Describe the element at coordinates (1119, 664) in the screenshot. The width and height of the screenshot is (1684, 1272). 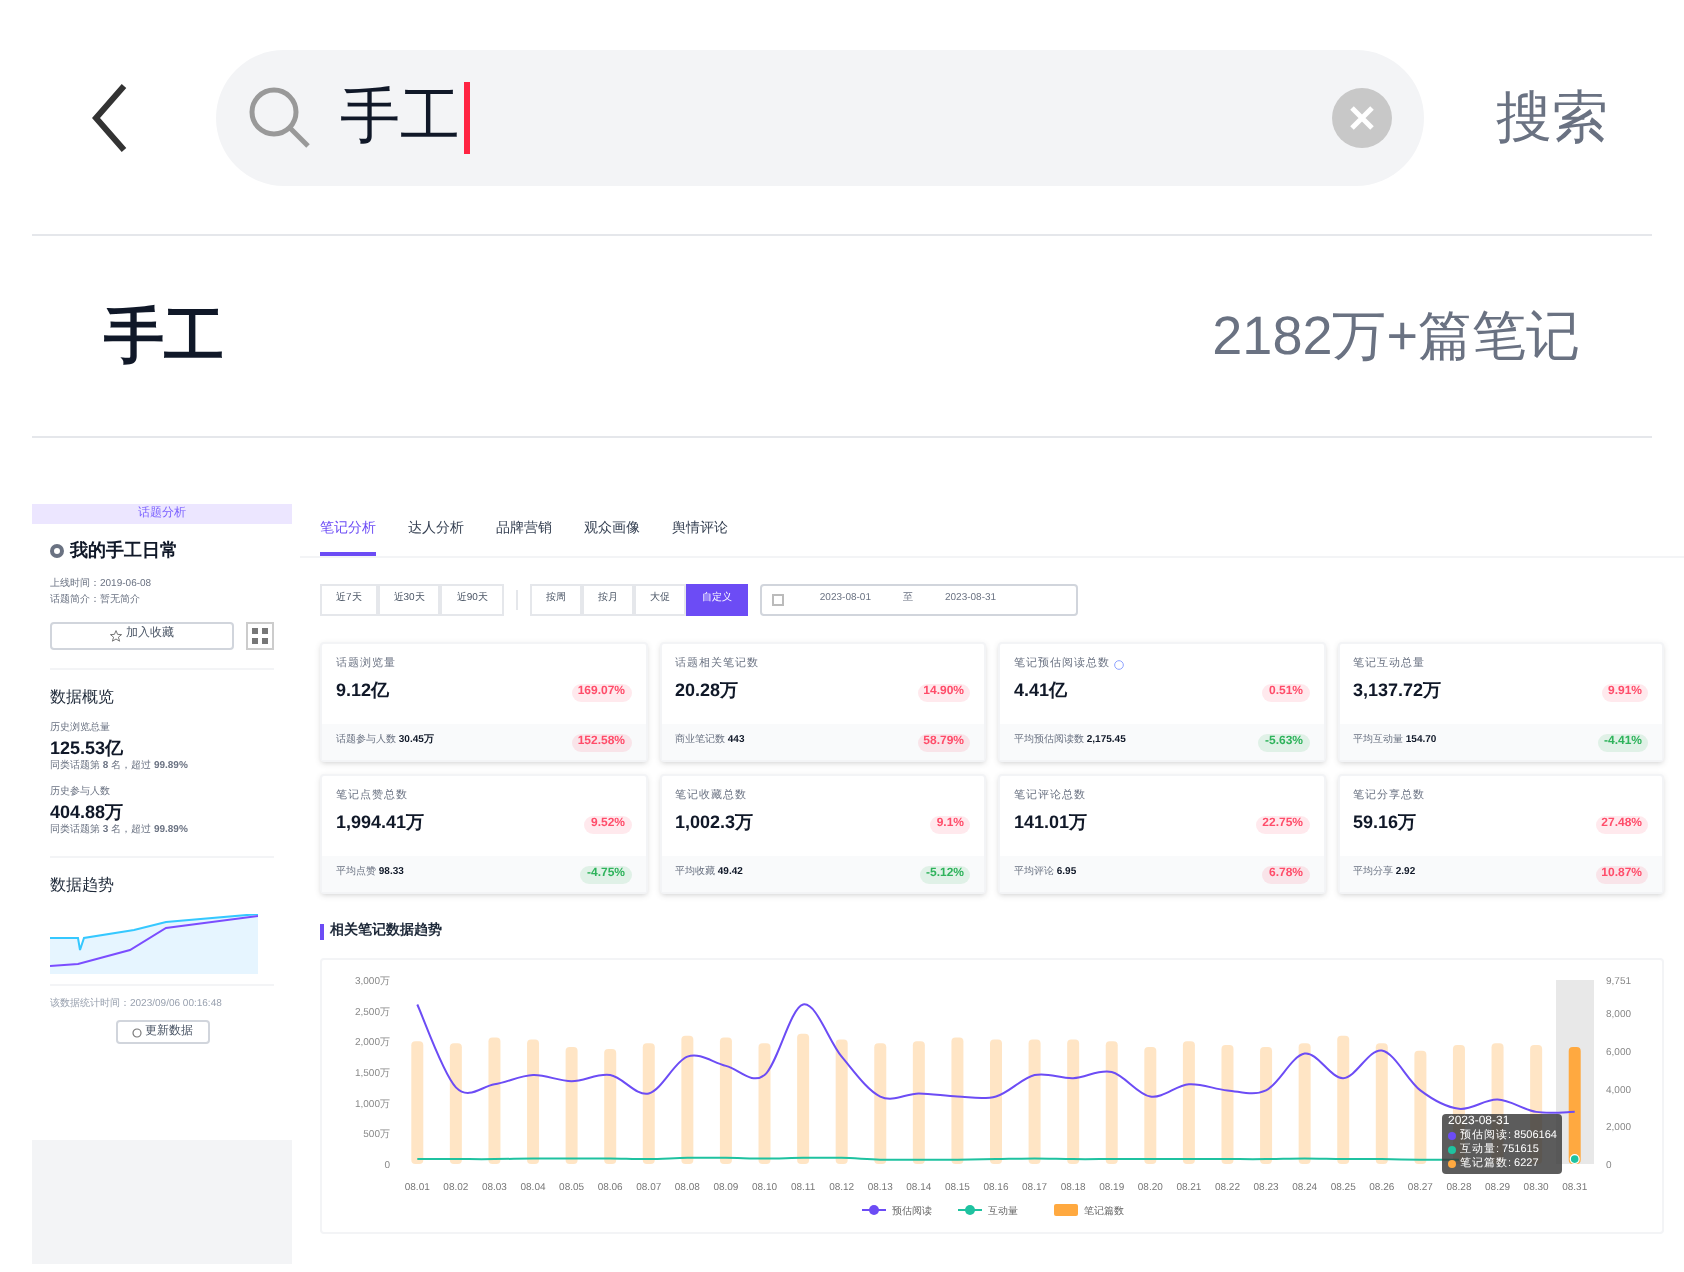
I see `info-icon` at that location.